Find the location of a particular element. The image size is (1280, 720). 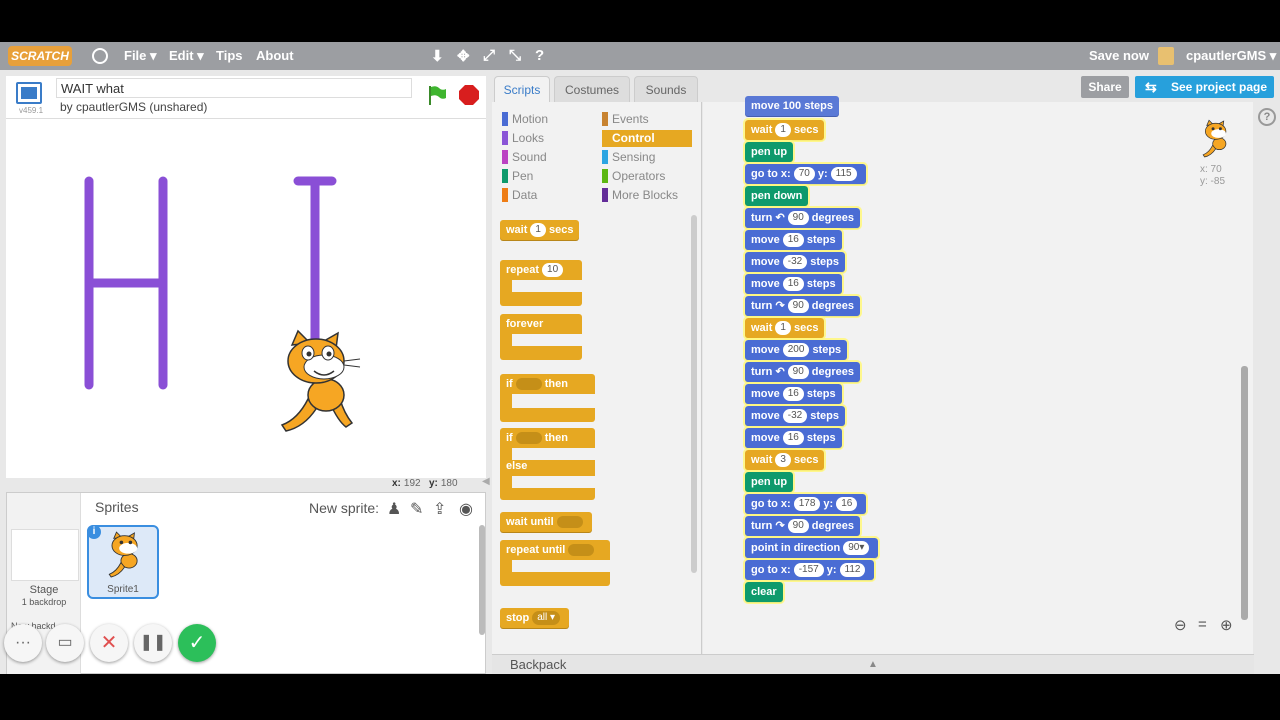

fullscreen-icon is located at coordinates (29, 93).